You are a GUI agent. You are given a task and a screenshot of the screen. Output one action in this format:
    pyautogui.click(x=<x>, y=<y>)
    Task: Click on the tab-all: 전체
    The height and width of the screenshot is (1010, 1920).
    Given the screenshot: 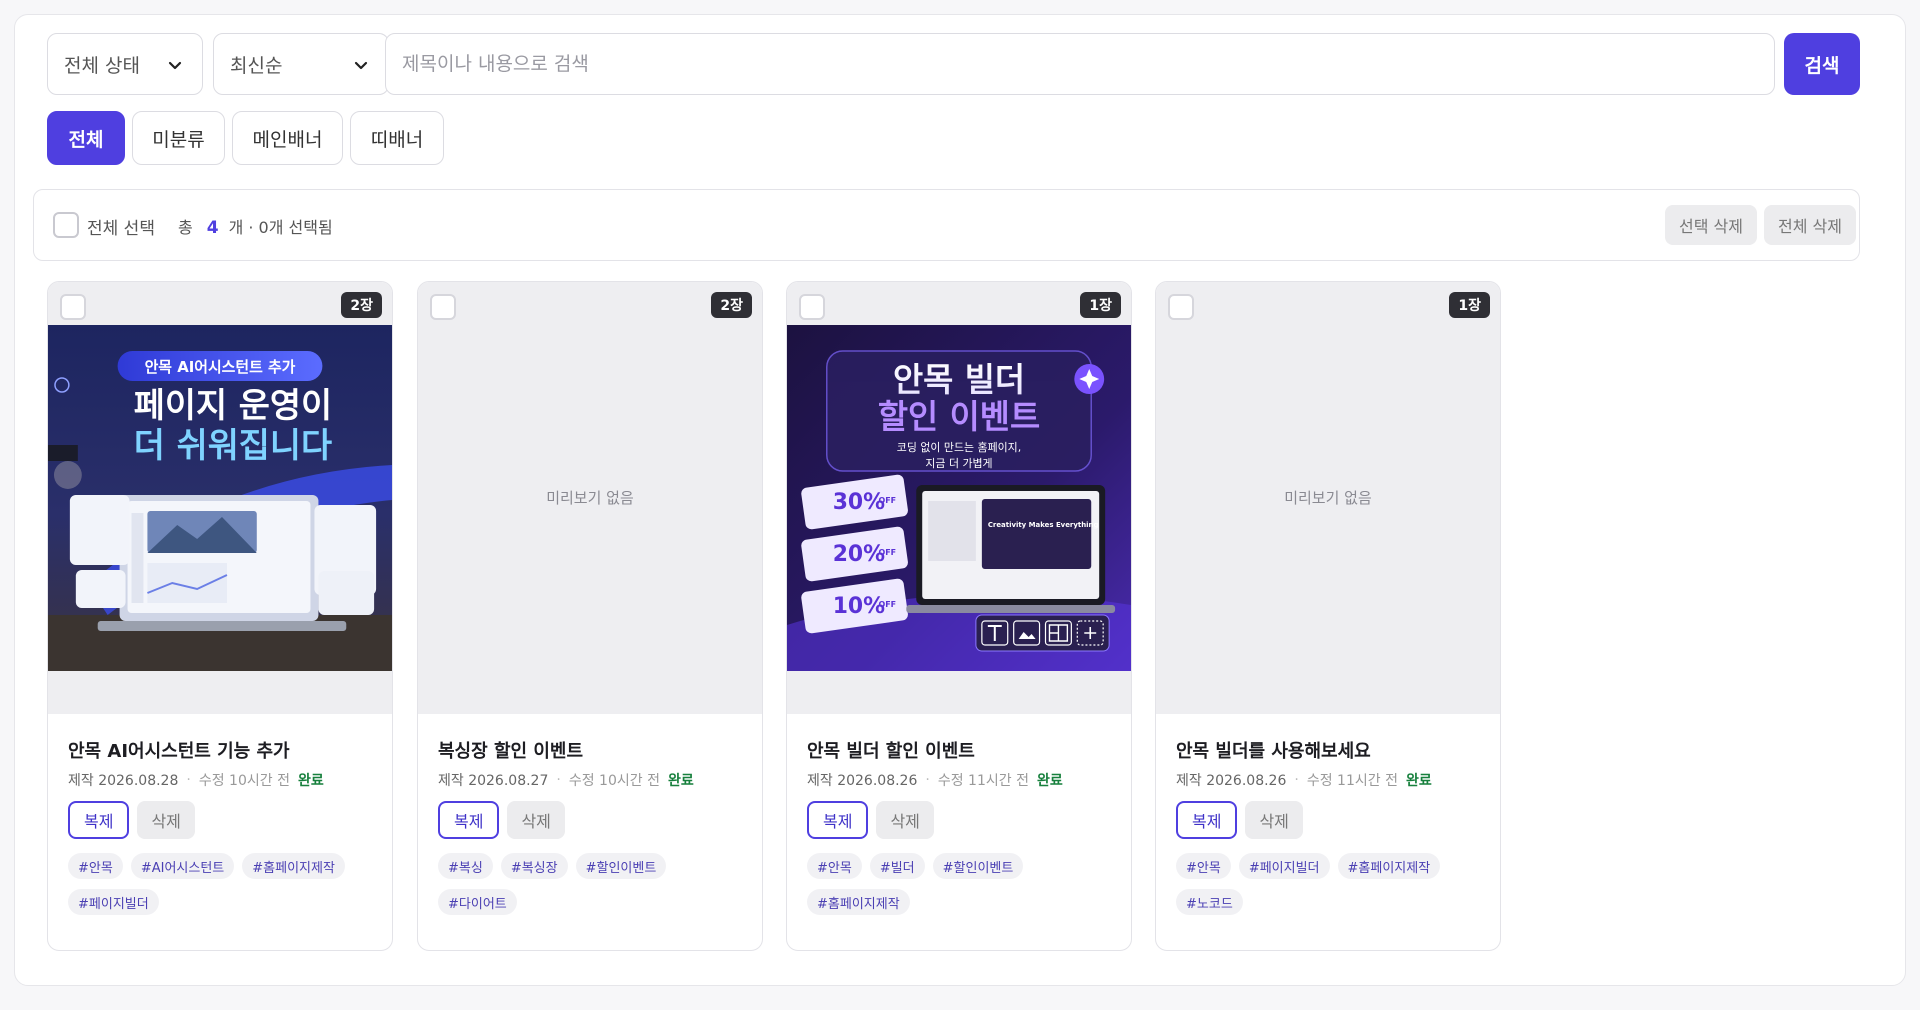 What is the action you would take?
    pyautogui.click(x=86, y=138)
    